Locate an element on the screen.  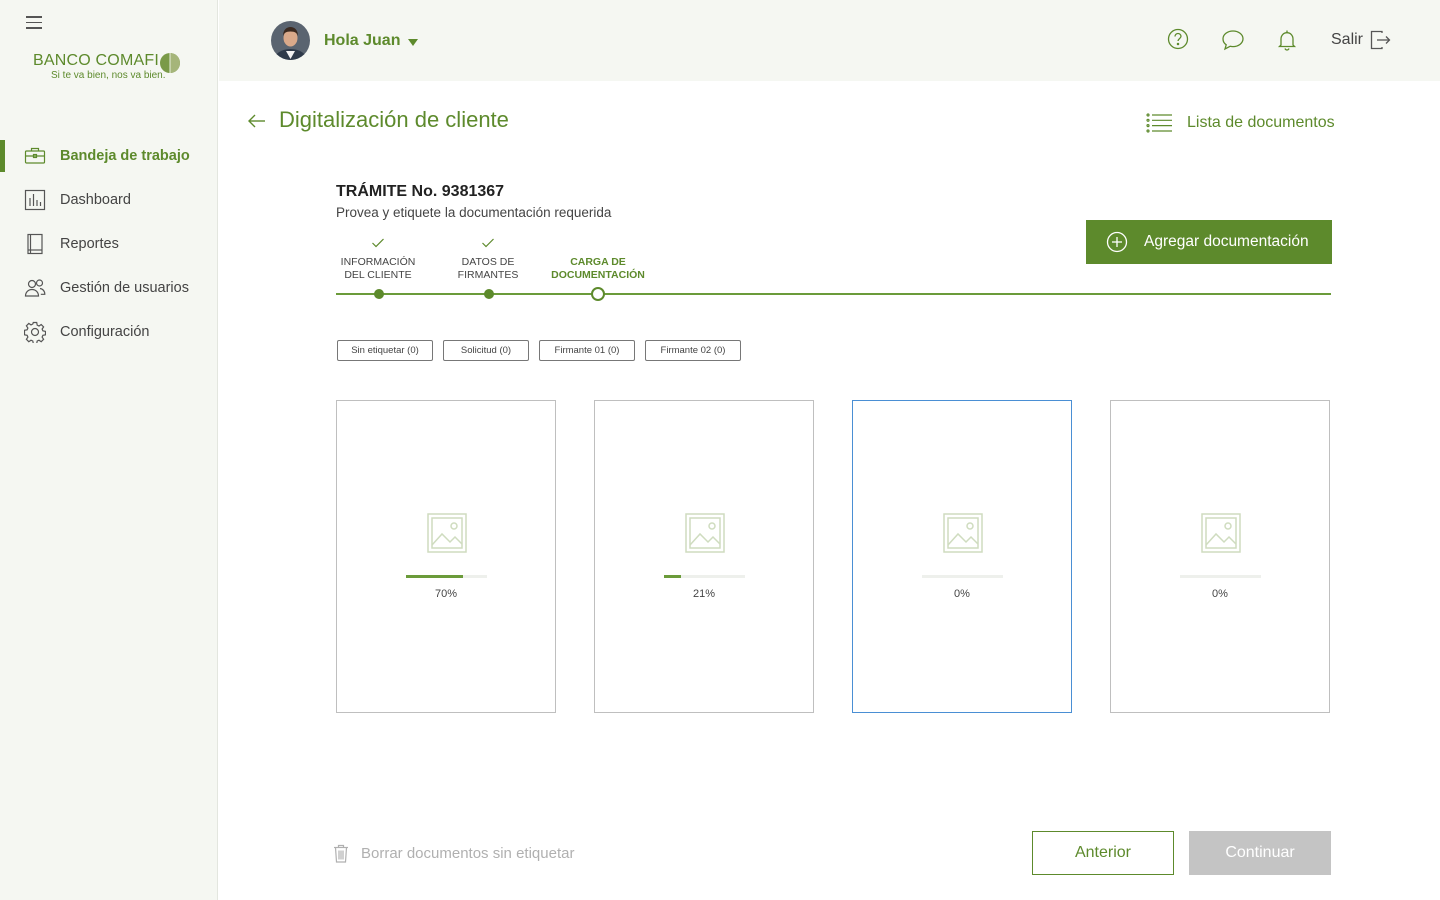
sidebar-item-reportes: Reportes is located at coordinates (109, 244).